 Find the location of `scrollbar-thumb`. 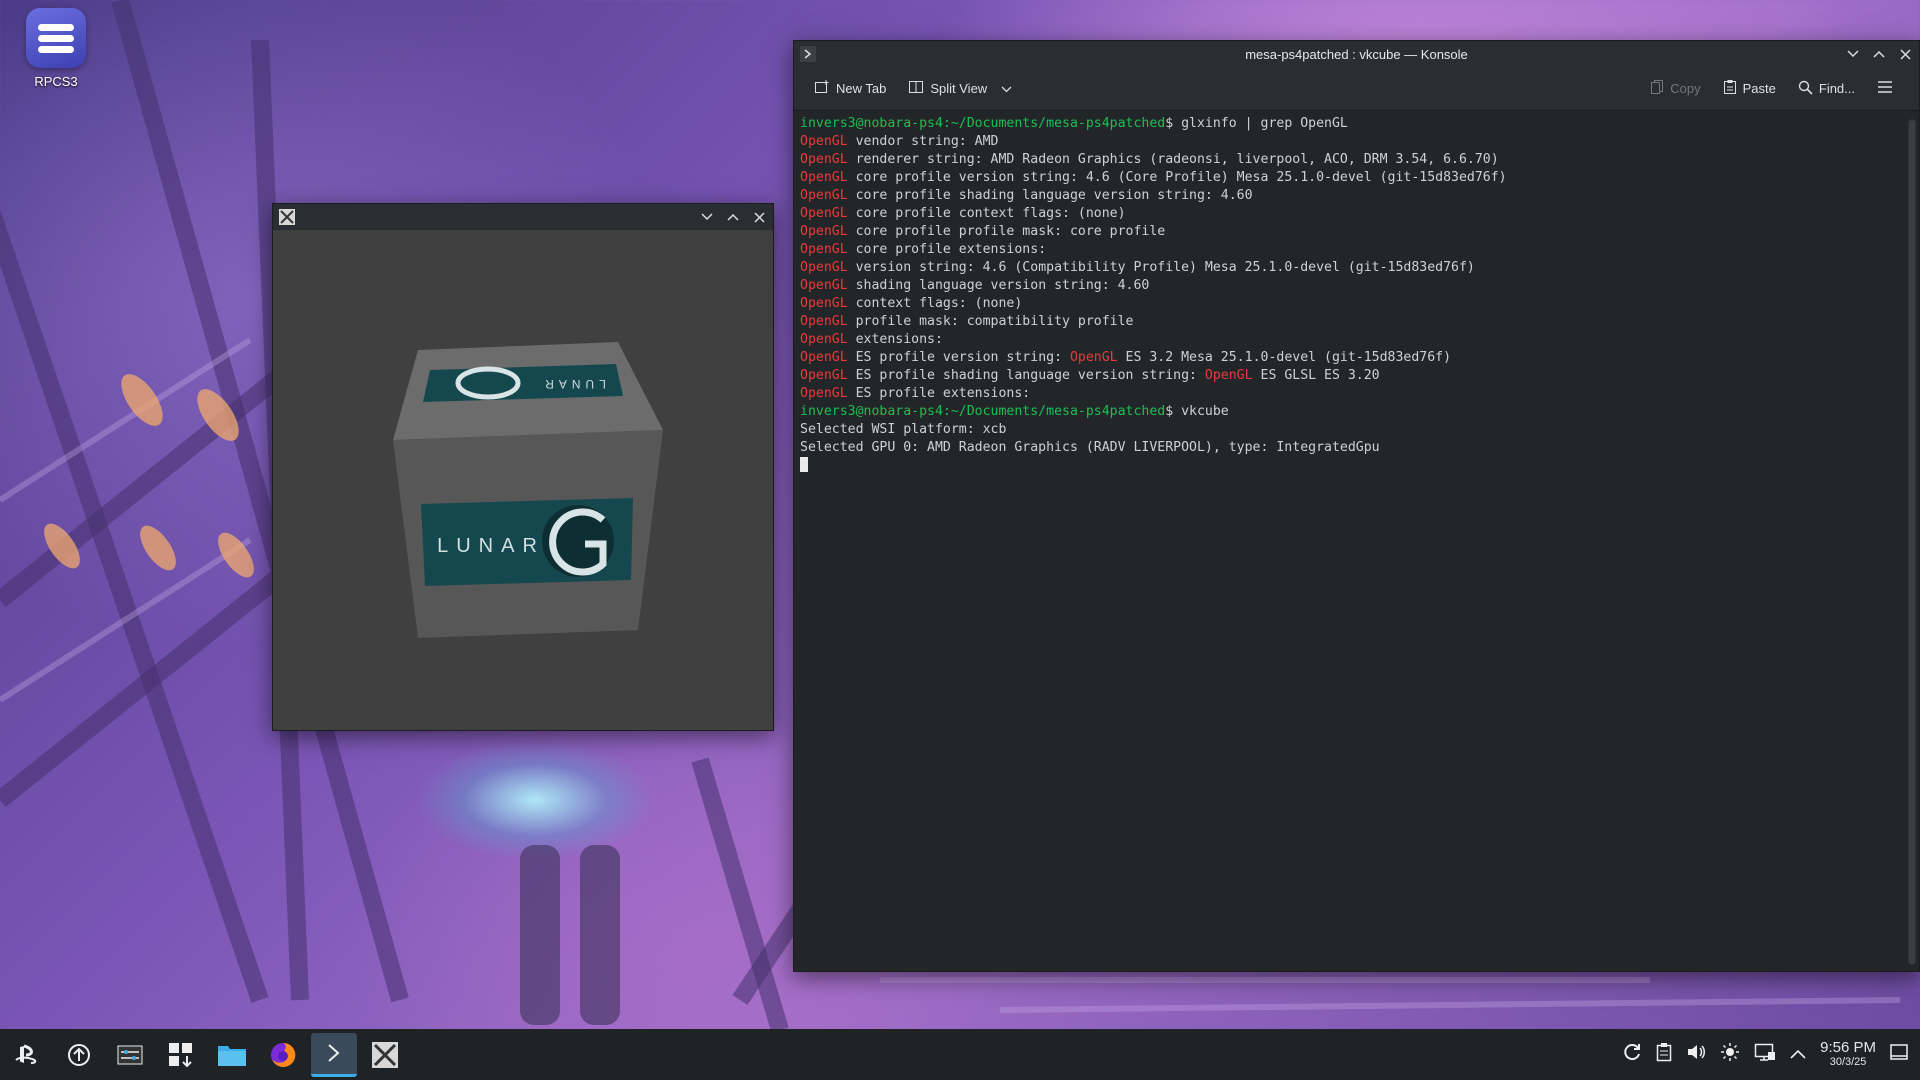

scrollbar-thumb is located at coordinates (1912, 542).